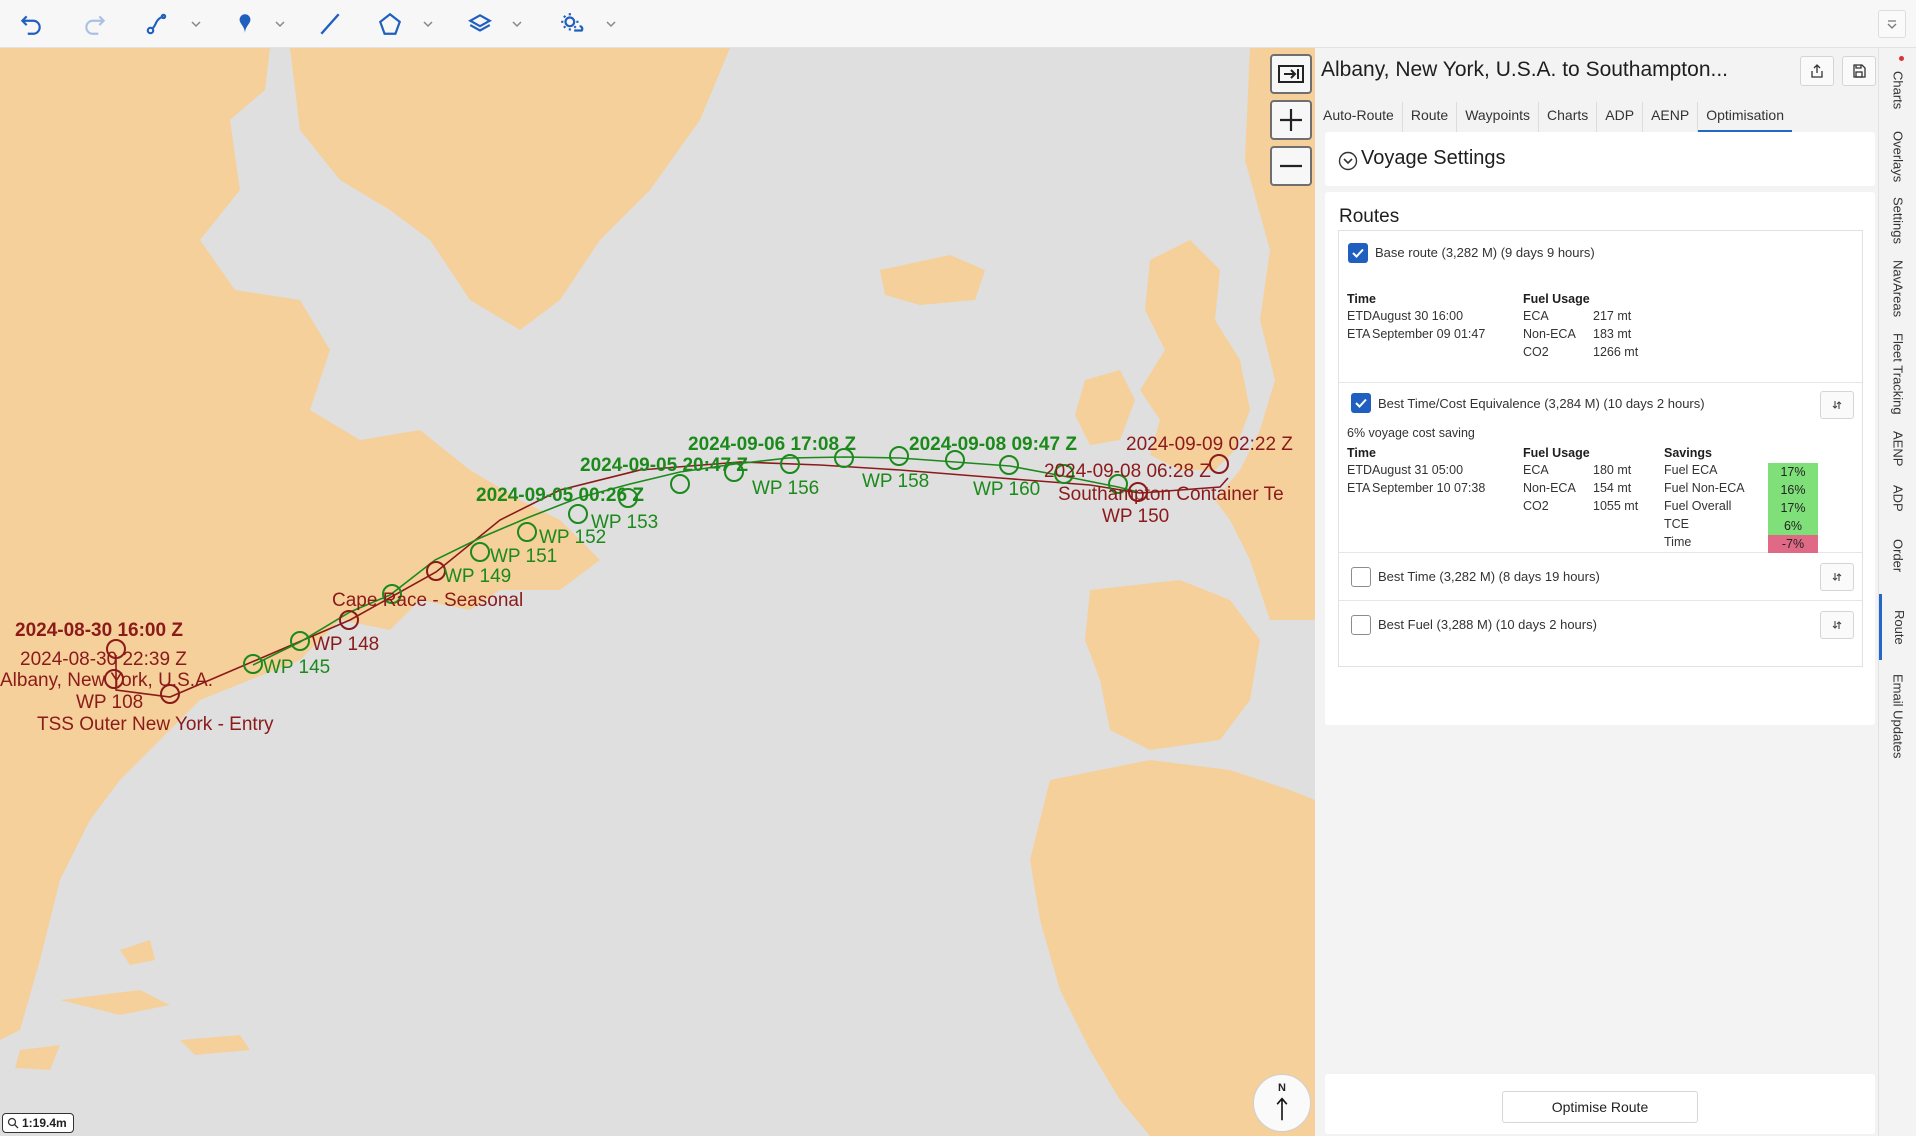  I want to click on nav-settings: Settings, so click(1897, 220).